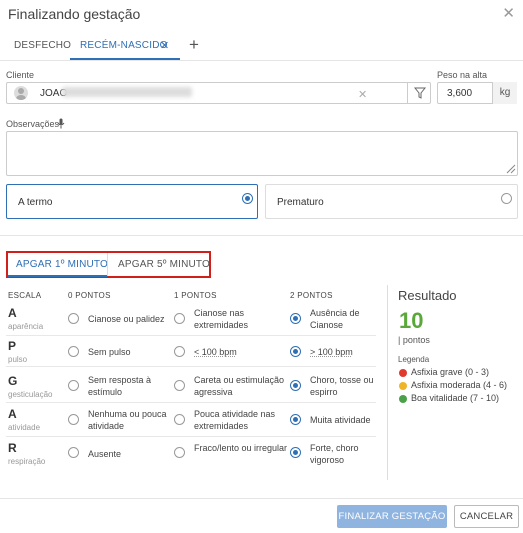 The image size is (523, 533). I want to click on option-prematuro-radio, so click(506, 198).